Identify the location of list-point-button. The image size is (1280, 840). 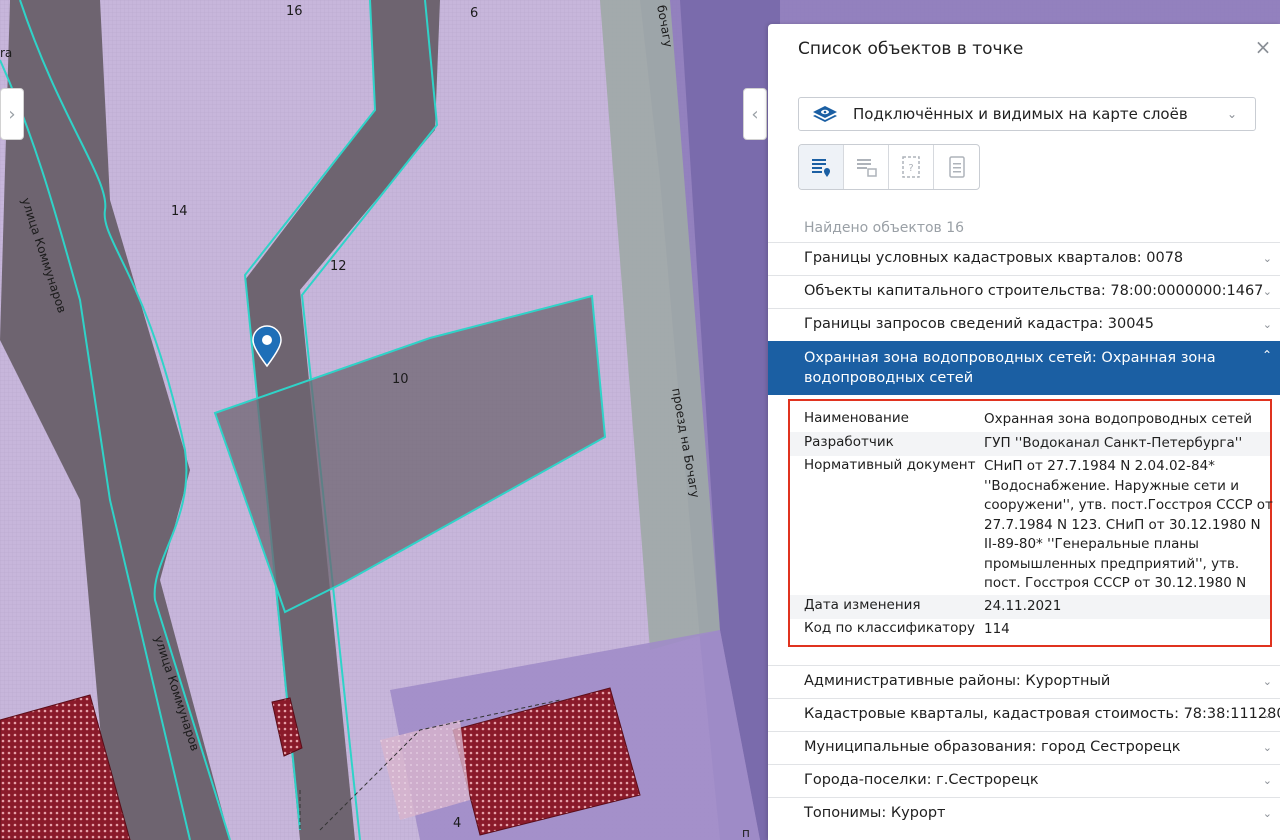
(821, 167).